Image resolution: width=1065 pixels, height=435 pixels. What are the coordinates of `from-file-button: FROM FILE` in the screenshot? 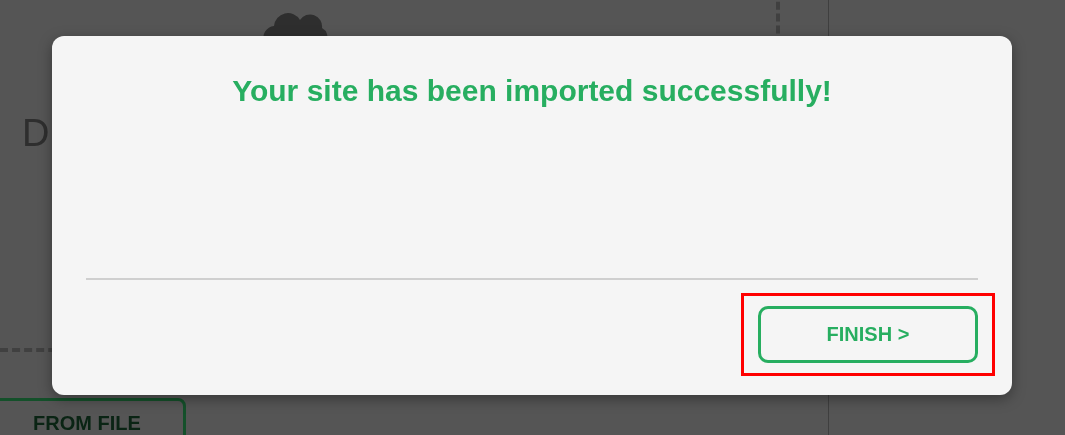 It's located at (93, 416).